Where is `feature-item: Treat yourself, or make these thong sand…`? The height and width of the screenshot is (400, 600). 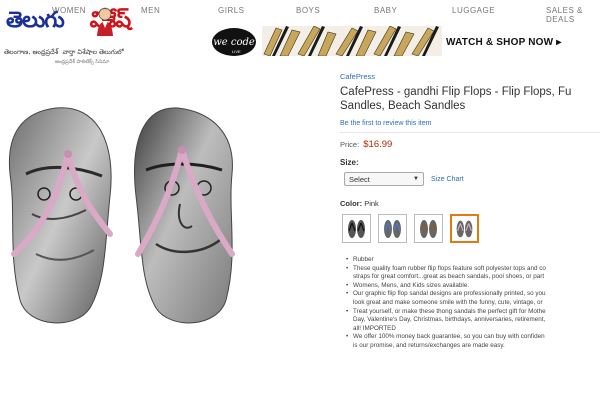 feature-item: Treat yourself, or make these thong sand… is located at coordinates (473, 312).